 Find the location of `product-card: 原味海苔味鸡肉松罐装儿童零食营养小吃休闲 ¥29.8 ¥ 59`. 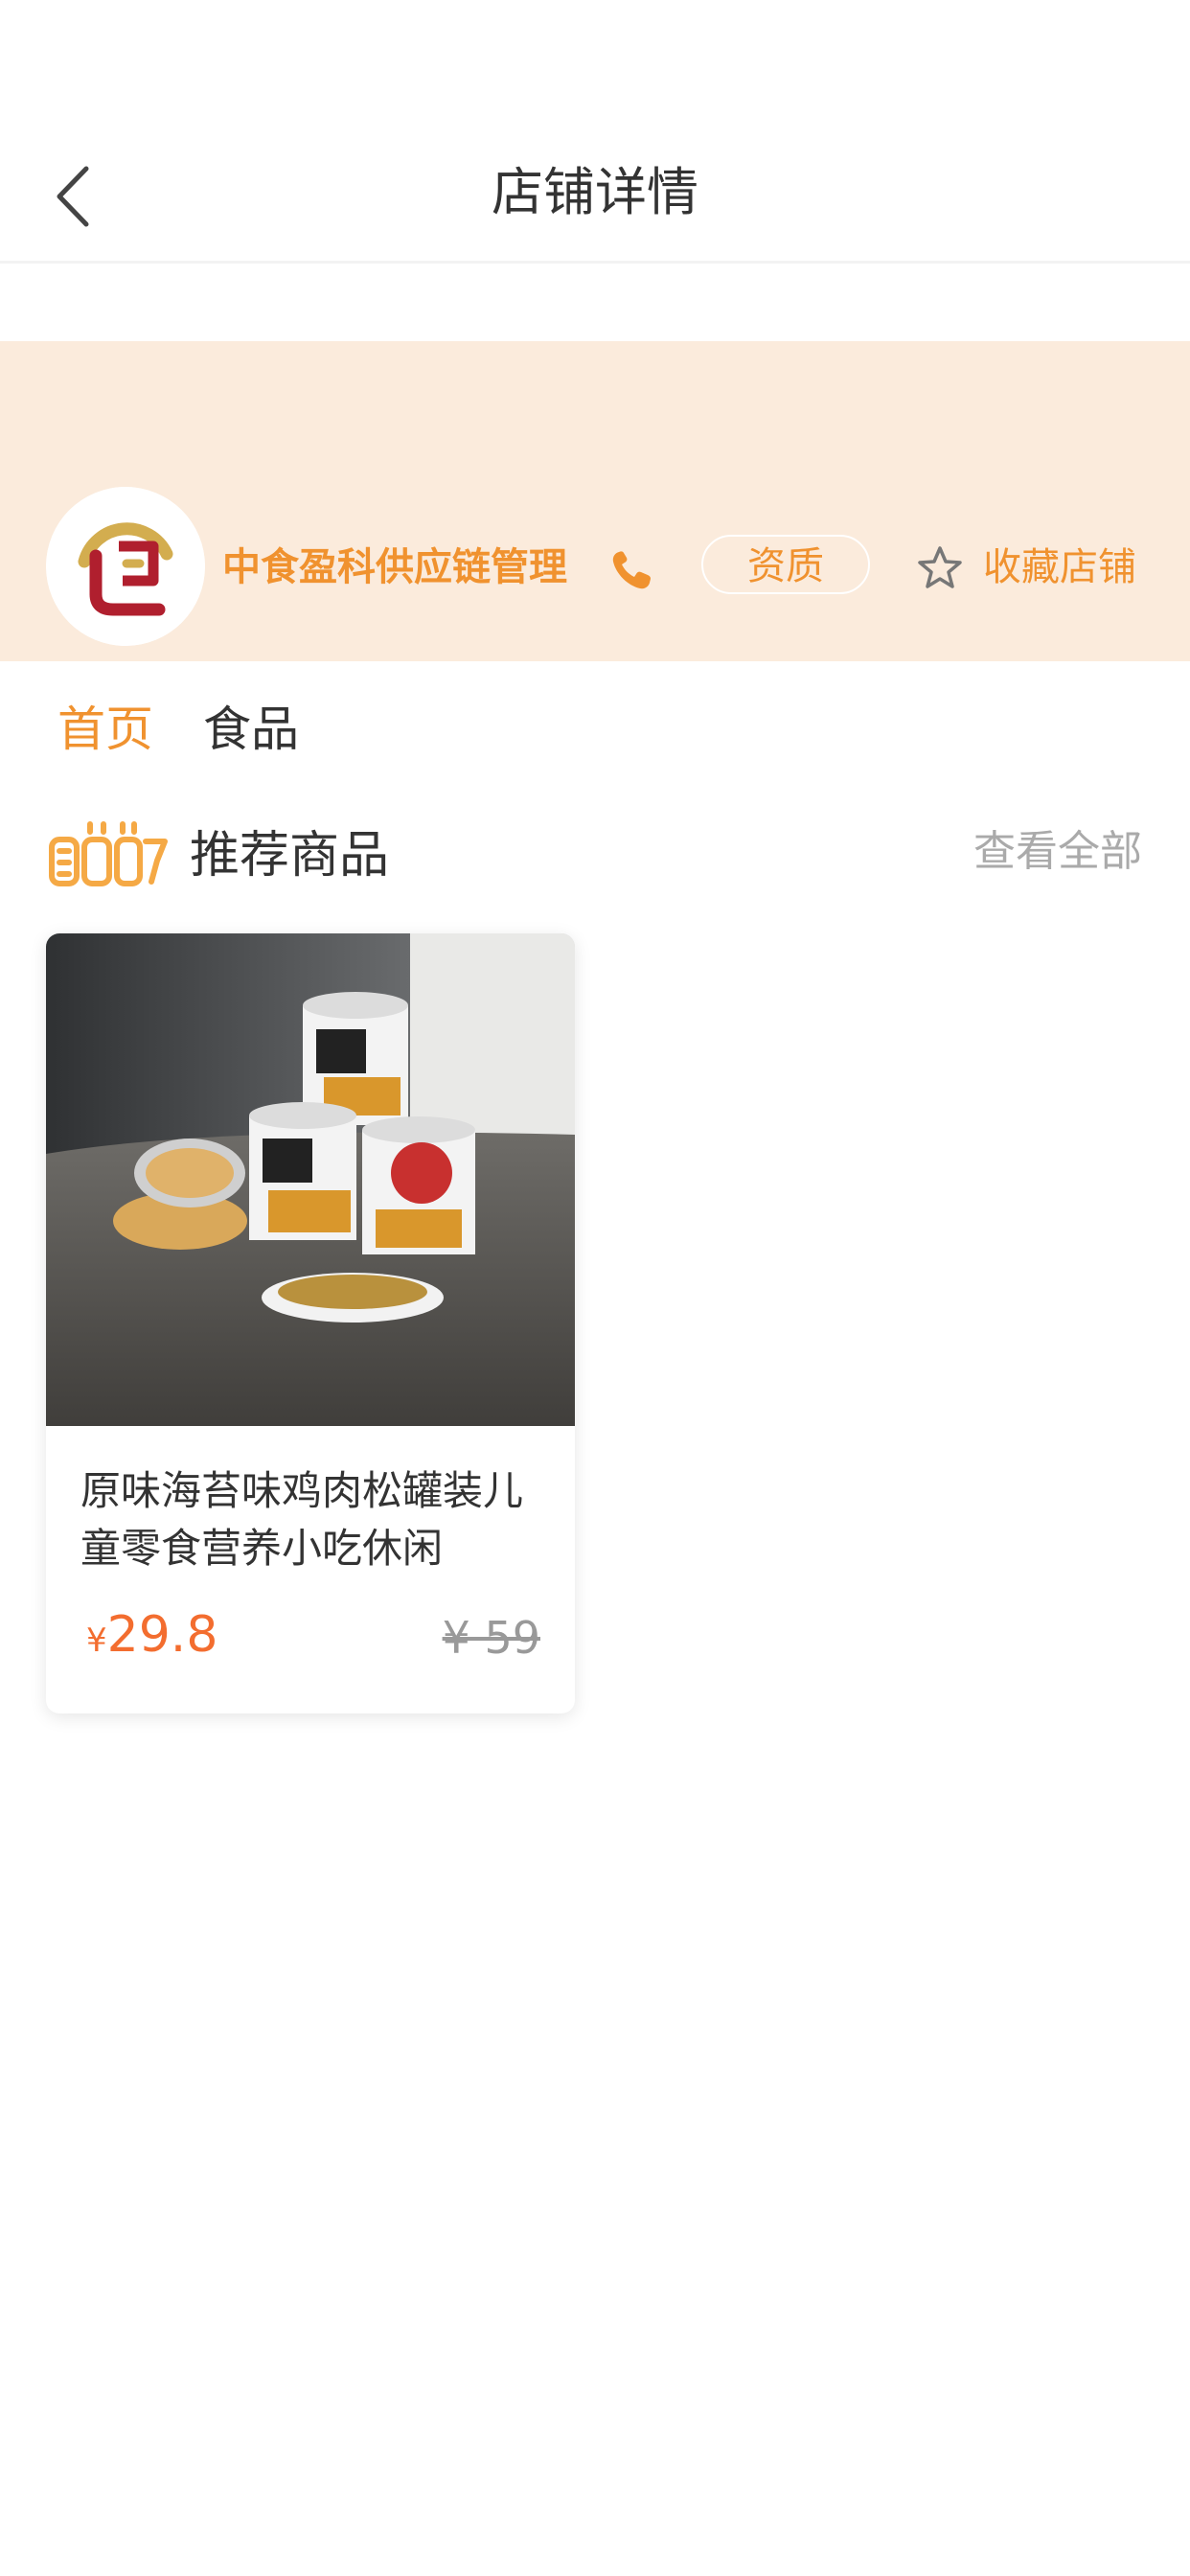

product-card: 原味海苔味鸡肉松罐装儿童零食营养小吃休闲 ¥29.8 ¥ 59 is located at coordinates (311, 1323).